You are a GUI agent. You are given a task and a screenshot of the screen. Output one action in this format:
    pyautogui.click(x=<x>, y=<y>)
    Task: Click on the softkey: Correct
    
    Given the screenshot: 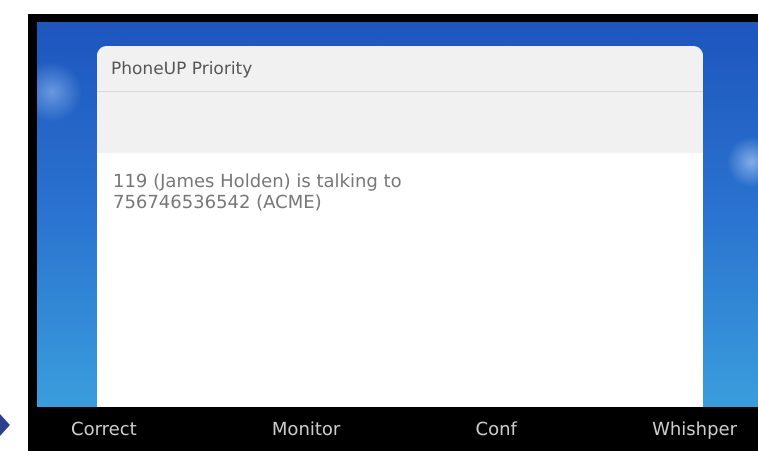 What is the action you would take?
    pyautogui.click(x=104, y=429)
    